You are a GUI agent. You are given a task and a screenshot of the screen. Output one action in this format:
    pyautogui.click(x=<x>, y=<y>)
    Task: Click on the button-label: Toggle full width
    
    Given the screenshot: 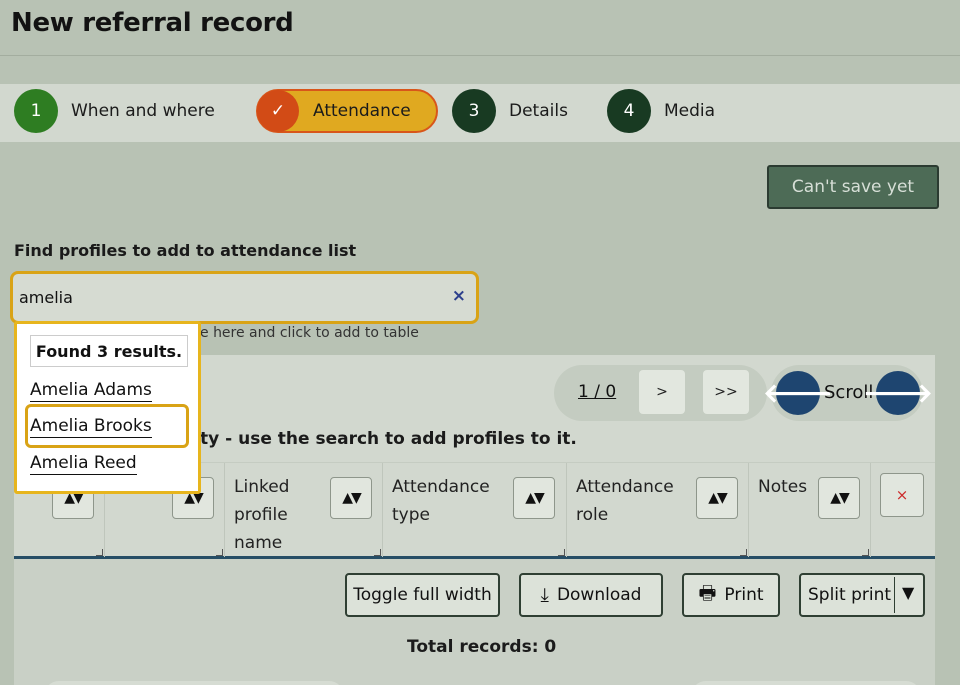 What is the action you would take?
    pyautogui.click(x=422, y=595)
    